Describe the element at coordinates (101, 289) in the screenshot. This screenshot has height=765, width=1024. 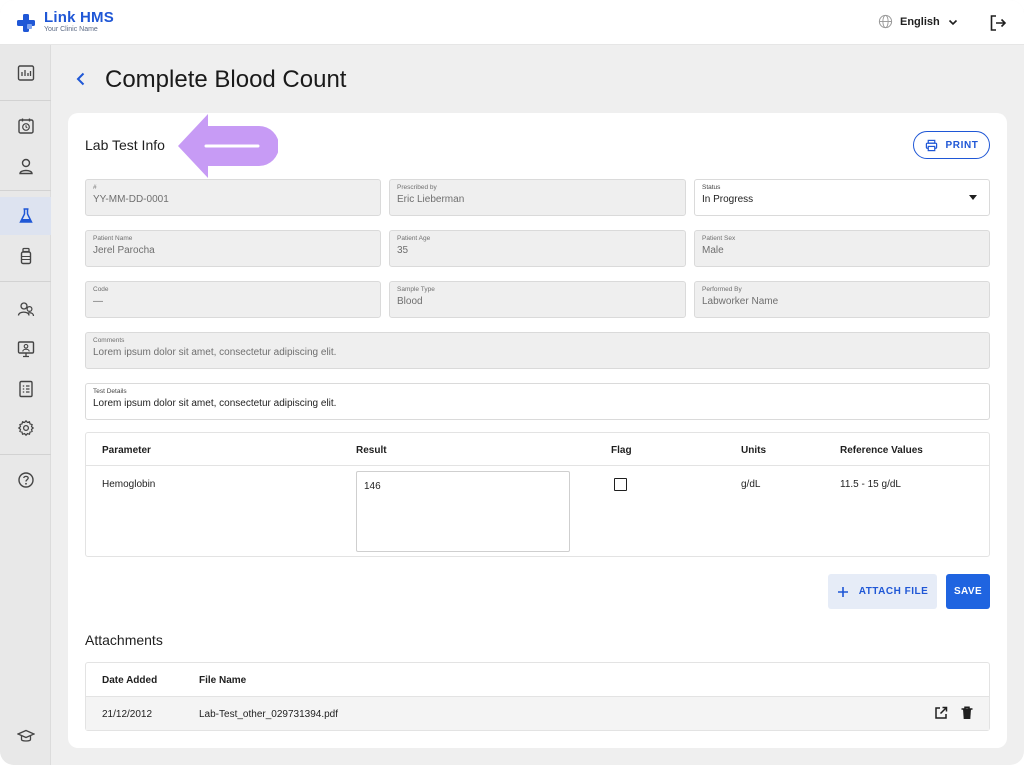
I see `field-label: Code` at that location.